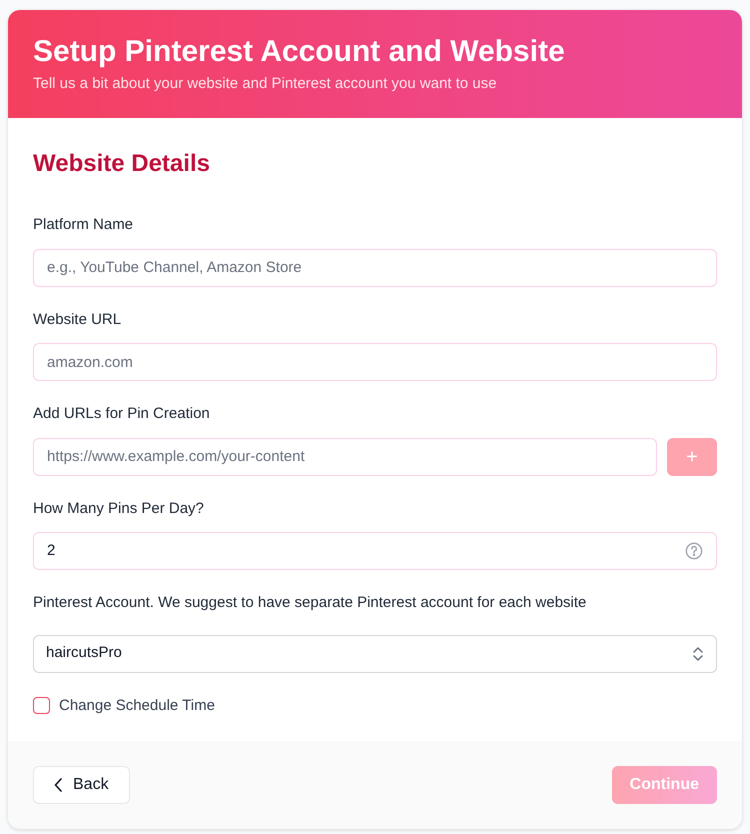 The image size is (750, 834). Describe the element at coordinates (310, 603) in the screenshot. I see `field-label: Pinterest Account. We suggest to have separate Pinterest account for each website` at that location.